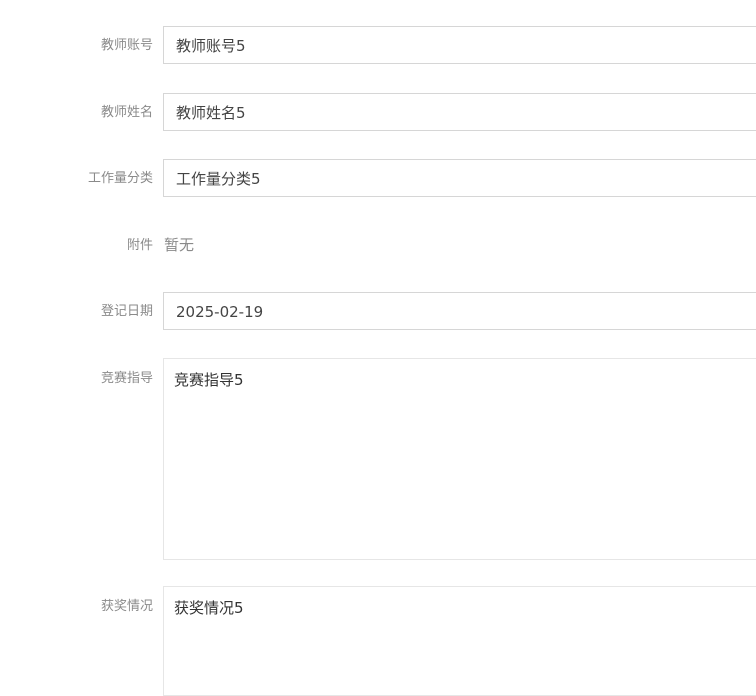  I want to click on register-date-row: 登记日期 2025-02-19, so click(378, 312).